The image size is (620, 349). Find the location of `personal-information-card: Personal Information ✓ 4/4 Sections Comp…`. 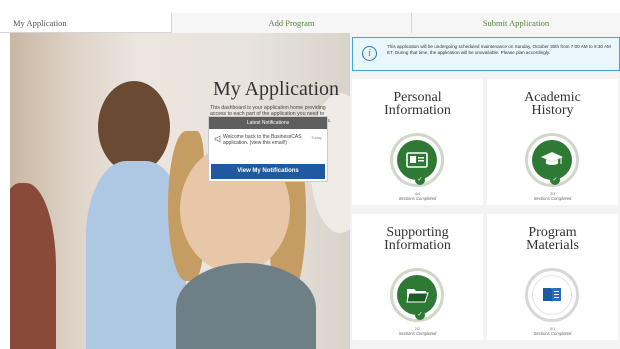

personal-information-card: Personal Information ✓ 4/4 Sections Comp… is located at coordinates (417, 142).